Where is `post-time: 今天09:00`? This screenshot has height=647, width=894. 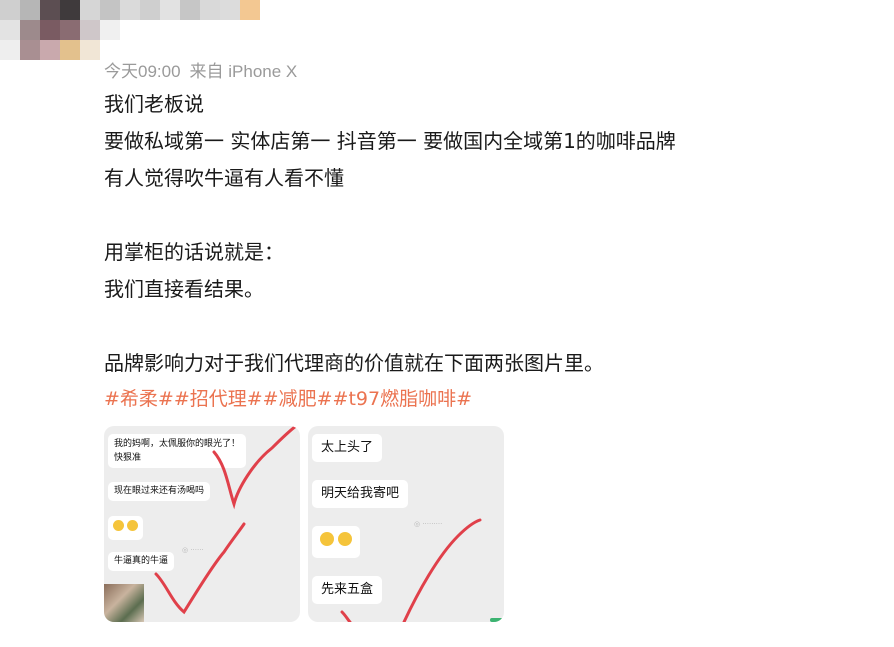 post-time: 今天09:00 is located at coordinates (142, 71).